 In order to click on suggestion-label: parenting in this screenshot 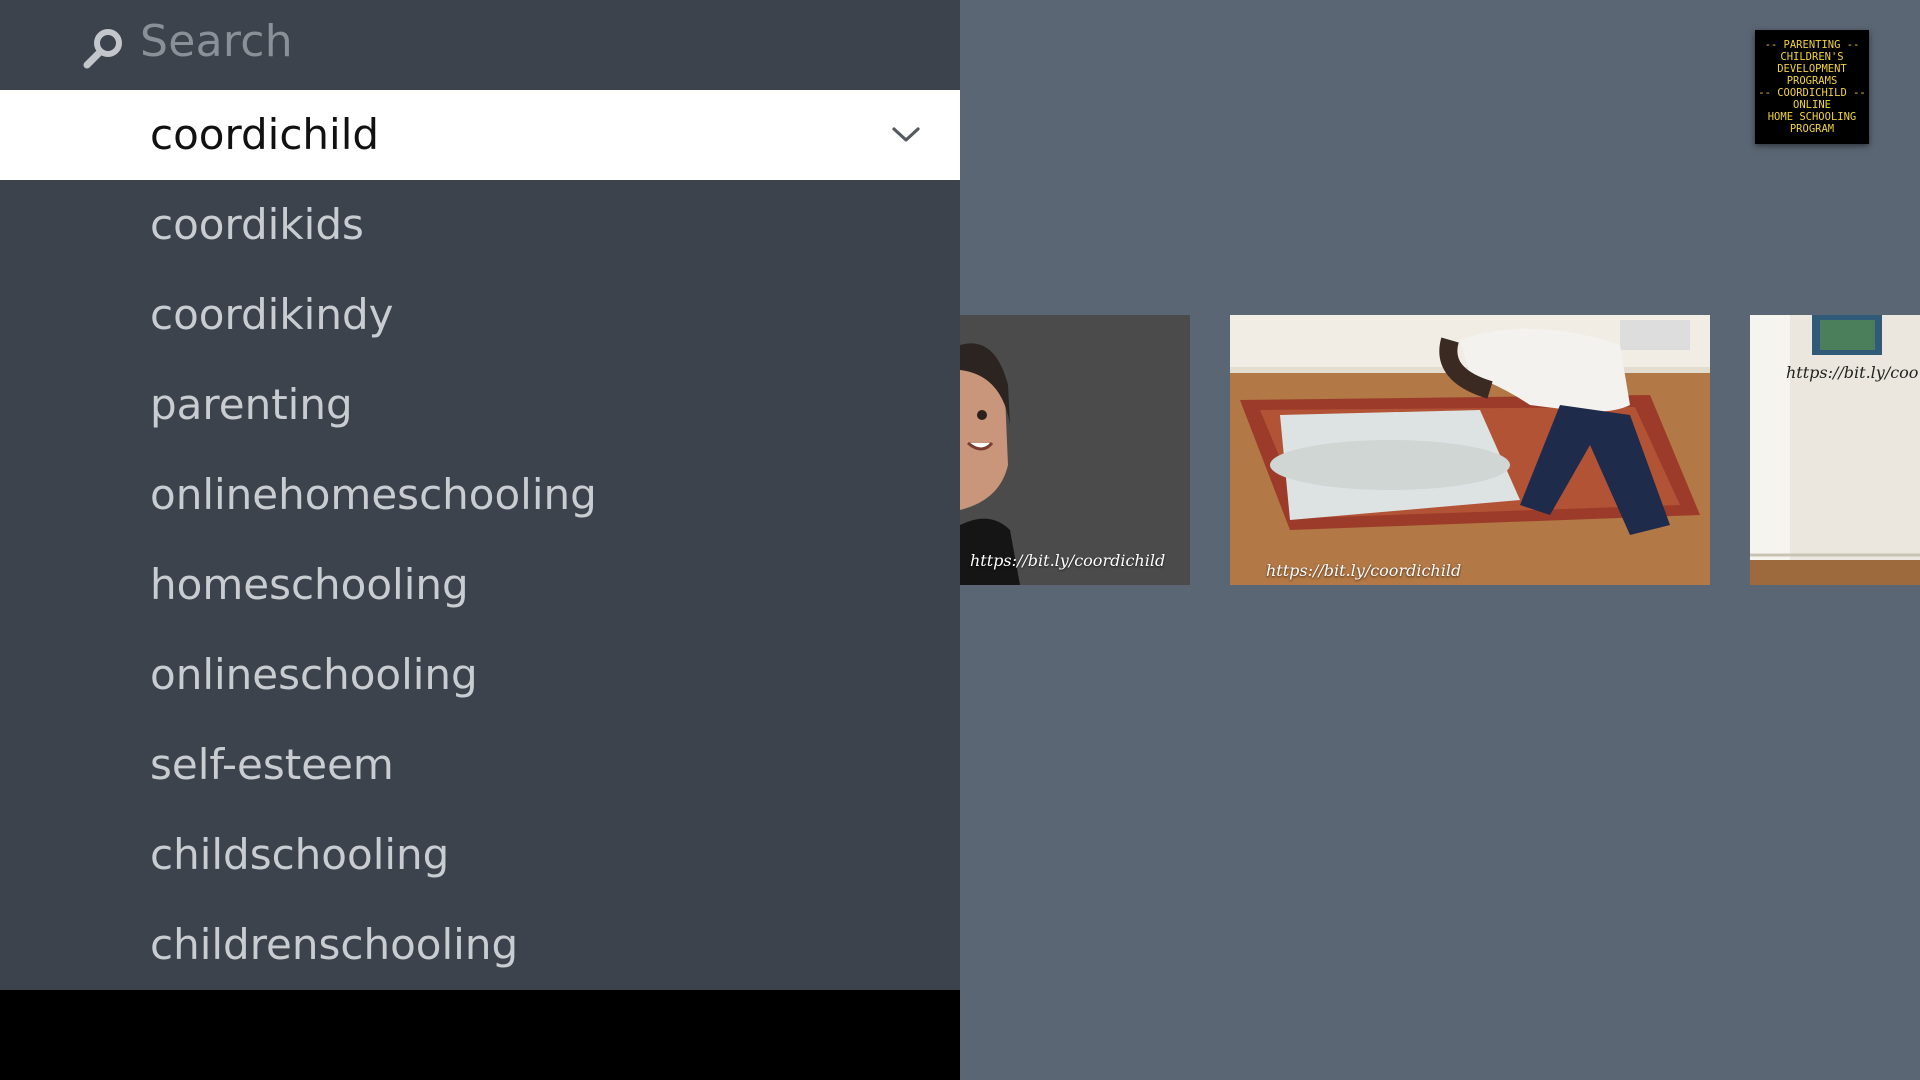, I will do `click(251, 404)`.